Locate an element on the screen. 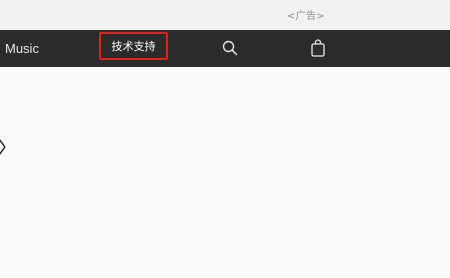 The height and width of the screenshot is (278, 450). nav-item-support-label: 技术支持 is located at coordinates (133, 46).